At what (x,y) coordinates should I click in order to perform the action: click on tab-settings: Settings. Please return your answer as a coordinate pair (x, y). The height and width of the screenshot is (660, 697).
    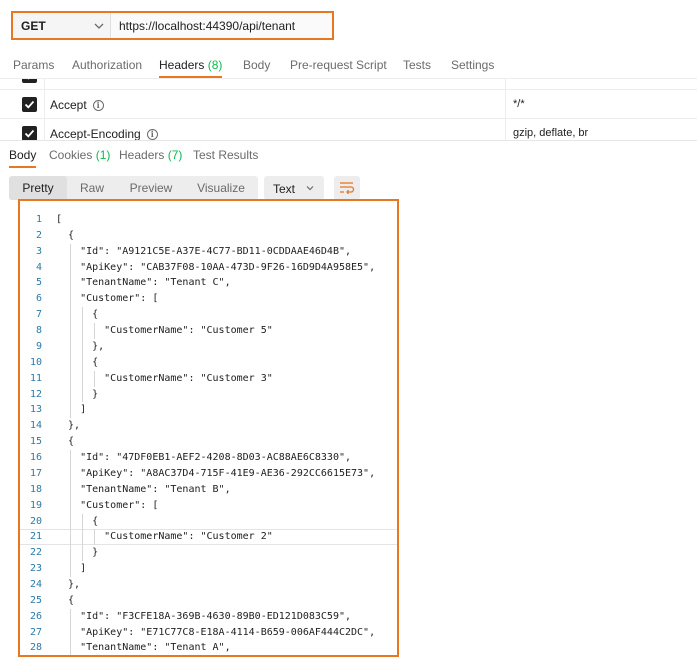
    Looking at the image, I should click on (472, 65).